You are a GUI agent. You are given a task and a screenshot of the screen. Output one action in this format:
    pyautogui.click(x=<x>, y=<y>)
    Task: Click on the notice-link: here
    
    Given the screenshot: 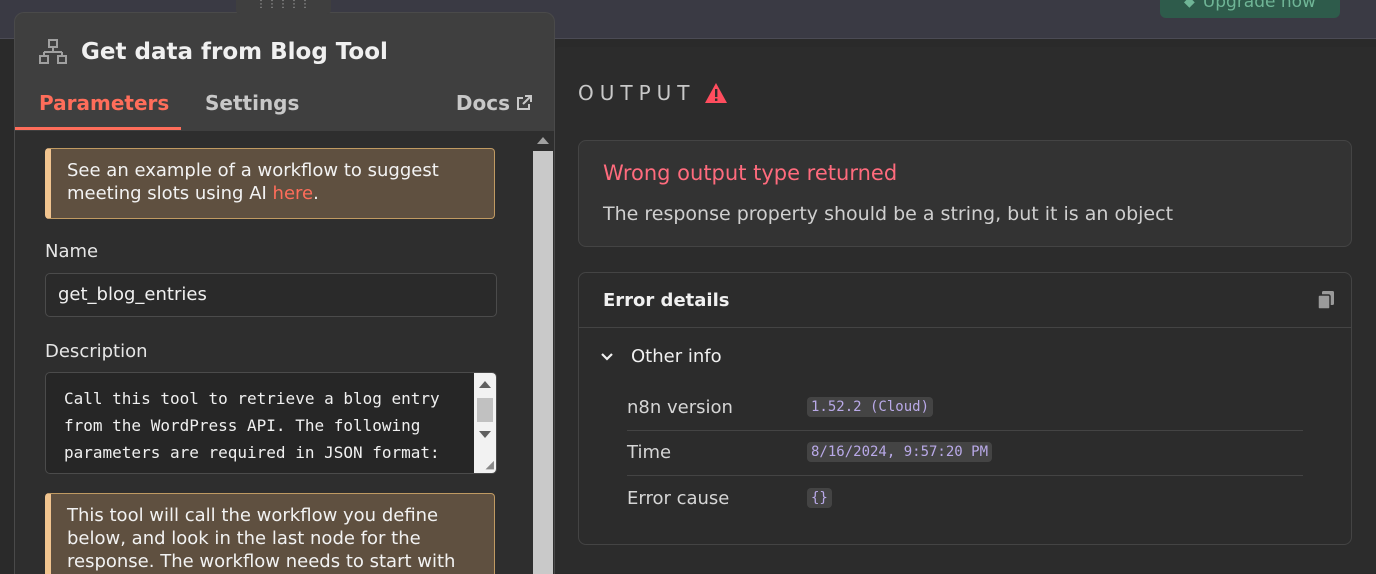 What is the action you would take?
    pyautogui.click(x=293, y=193)
    